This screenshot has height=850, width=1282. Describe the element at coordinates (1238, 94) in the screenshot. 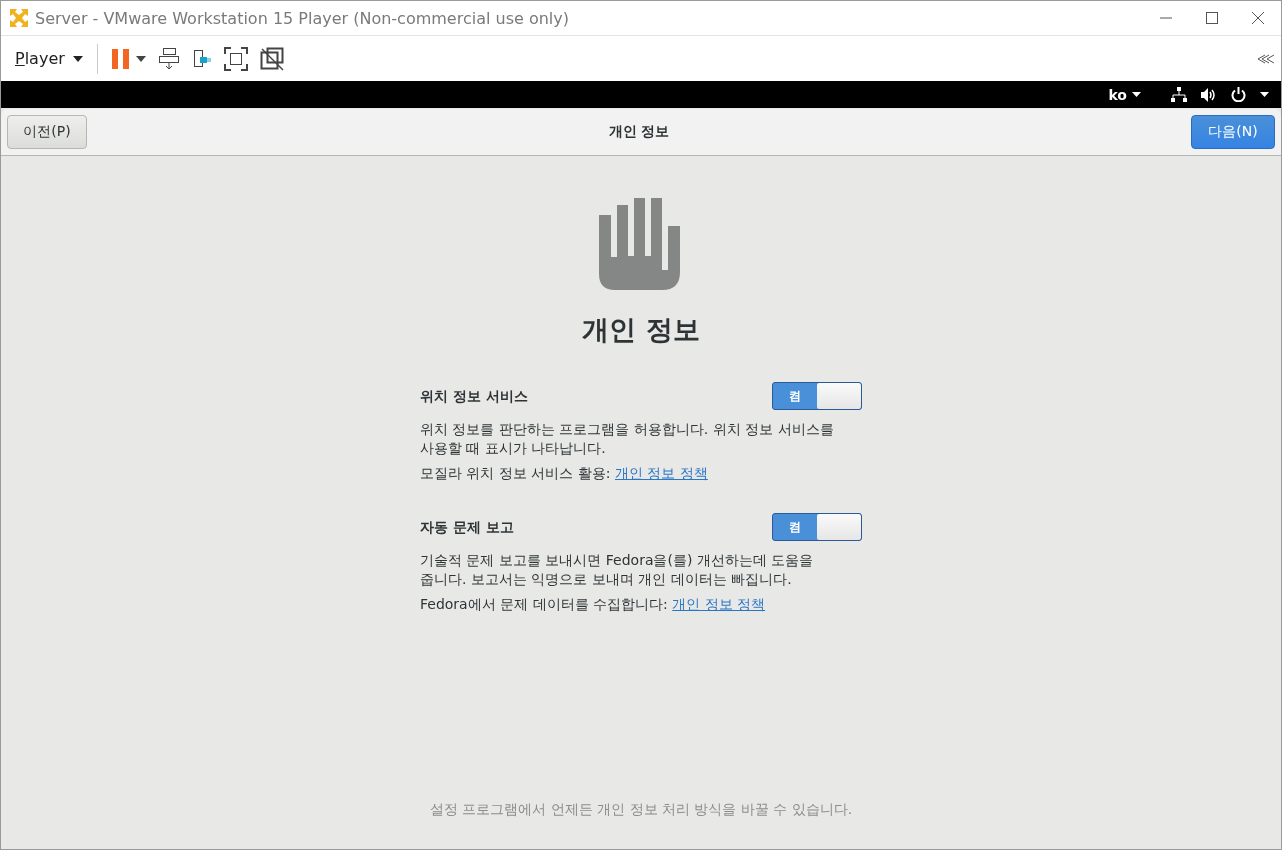

I see `power-icon` at that location.